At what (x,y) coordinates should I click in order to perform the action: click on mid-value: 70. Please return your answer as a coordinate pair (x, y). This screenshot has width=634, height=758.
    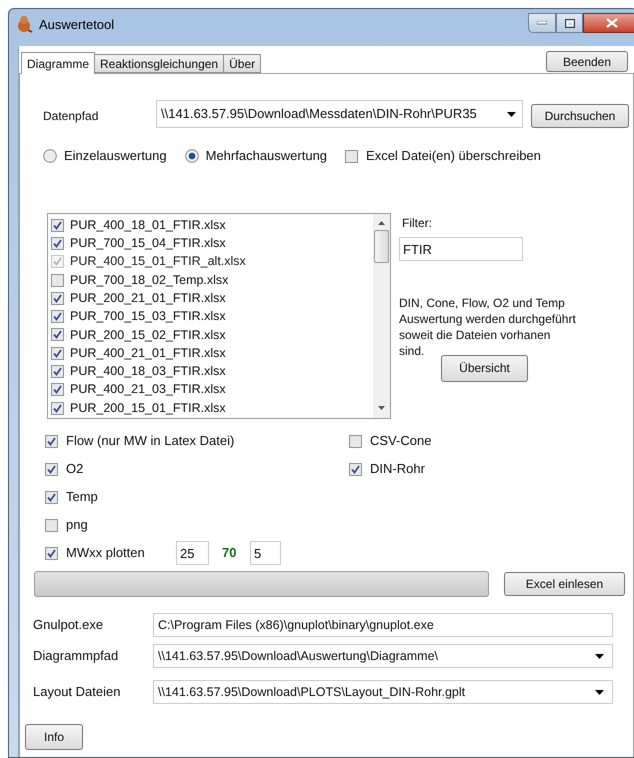
    Looking at the image, I should click on (230, 553).